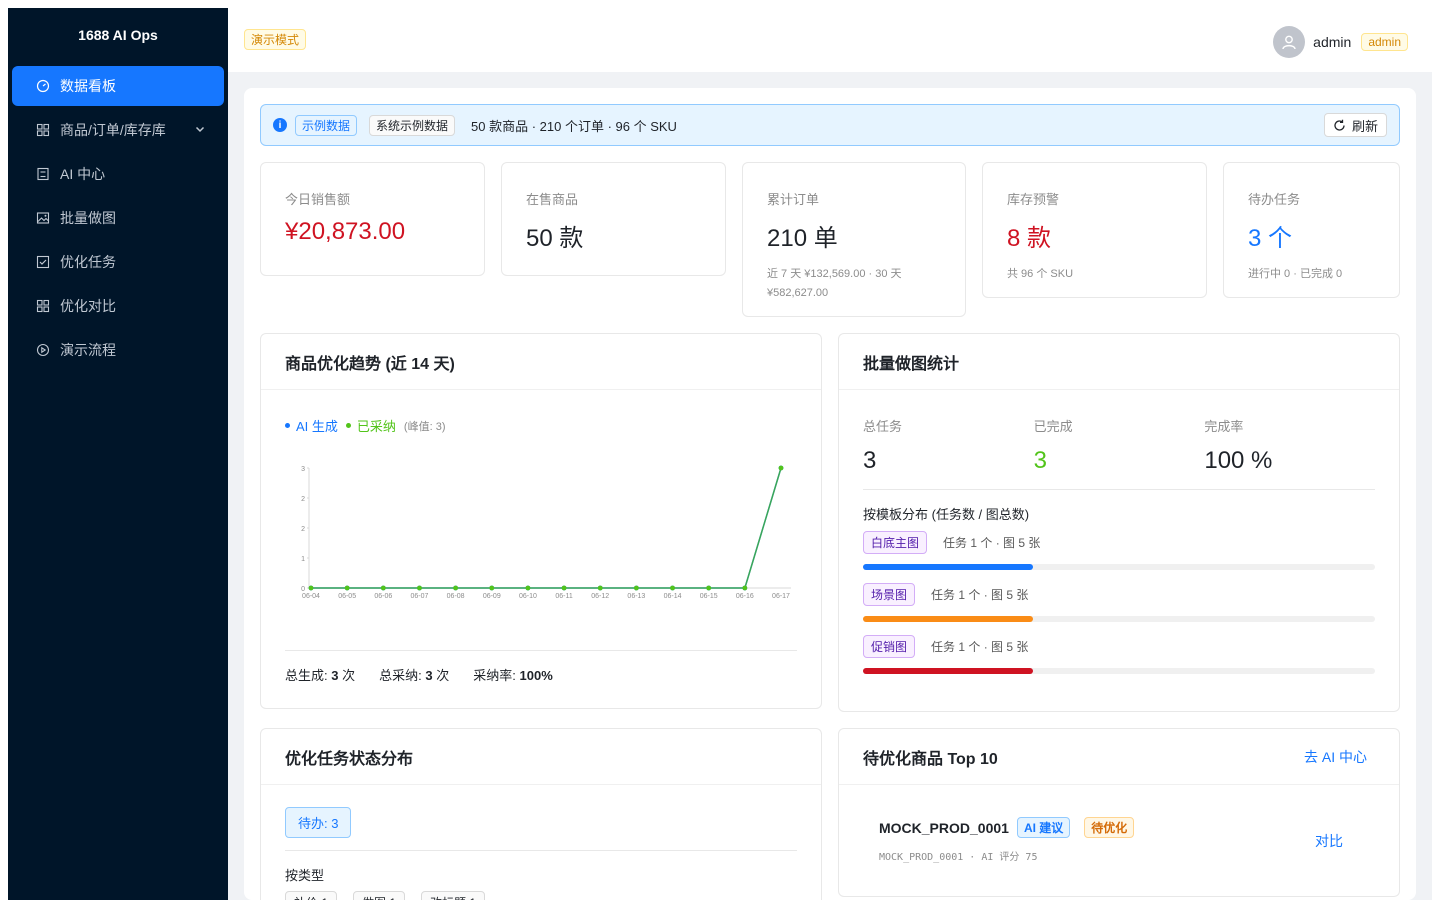  What do you see at coordinates (1119, 657) in the screenshot?
I see `distribution-row-promo: 促销图 任务 1 个 · 图 5 张` at bounding box center [1119, 657].